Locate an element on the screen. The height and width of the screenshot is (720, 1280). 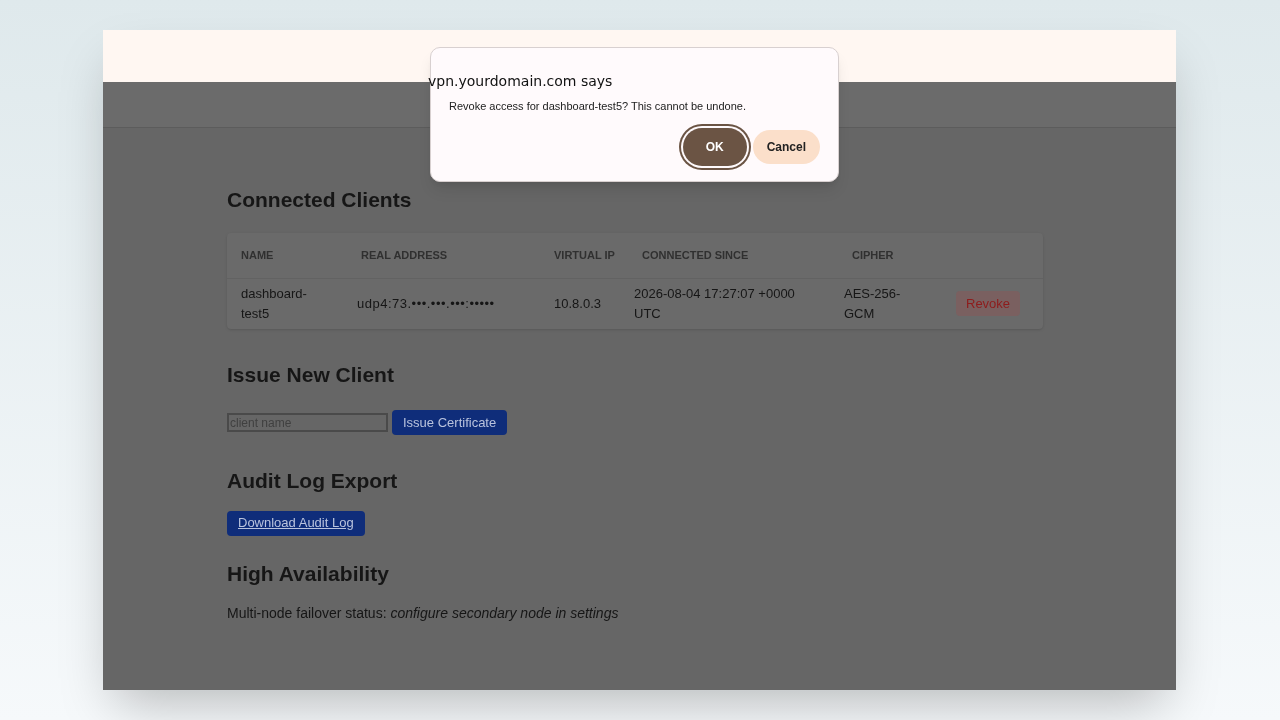
dialog-title: vpn.yourdomain.com says is located at coordinates (520, 81).